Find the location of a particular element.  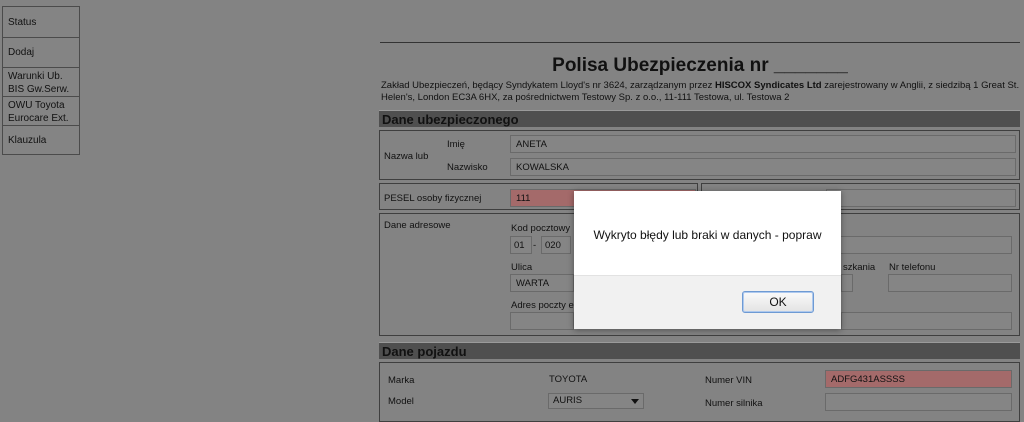

model-label: Model is located at coordinates (401, 401).